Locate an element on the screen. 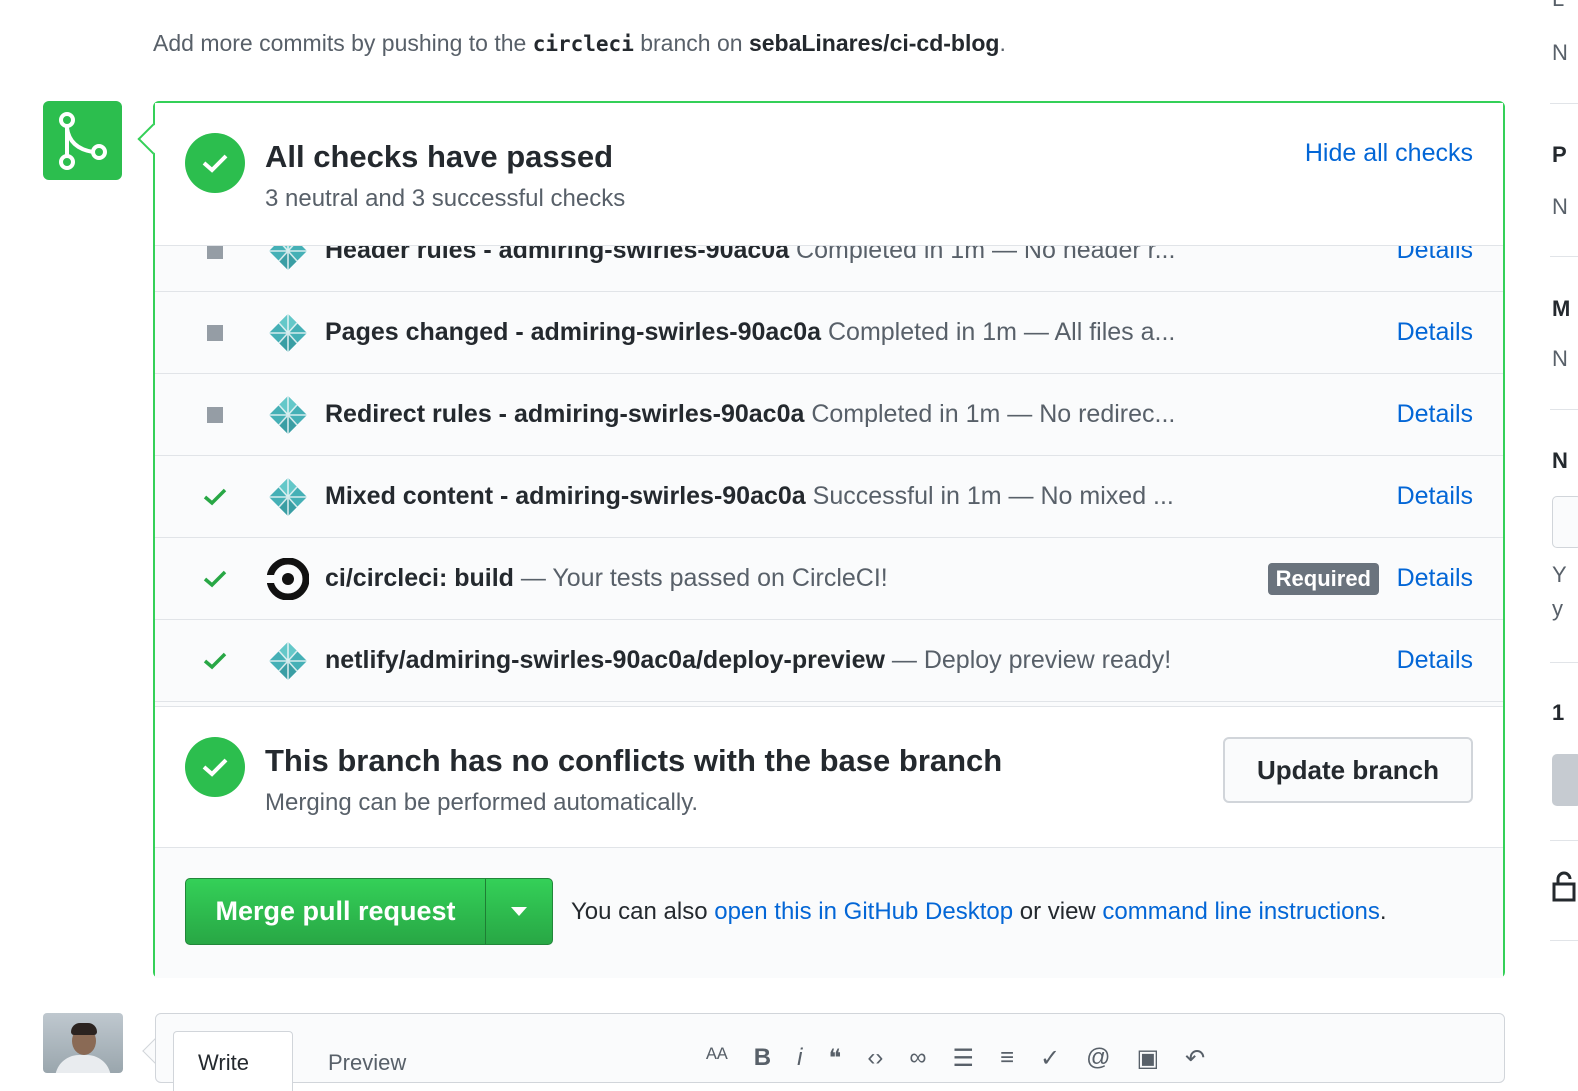 The height and width of the screenshot is (1091, 1578). checks-passed-icon is located at coordinates (215, 163).